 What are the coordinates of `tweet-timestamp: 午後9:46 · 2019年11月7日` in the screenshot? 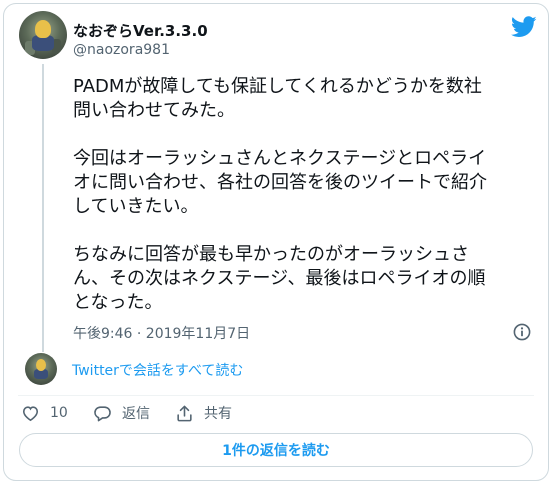 It's located at (161, 333).